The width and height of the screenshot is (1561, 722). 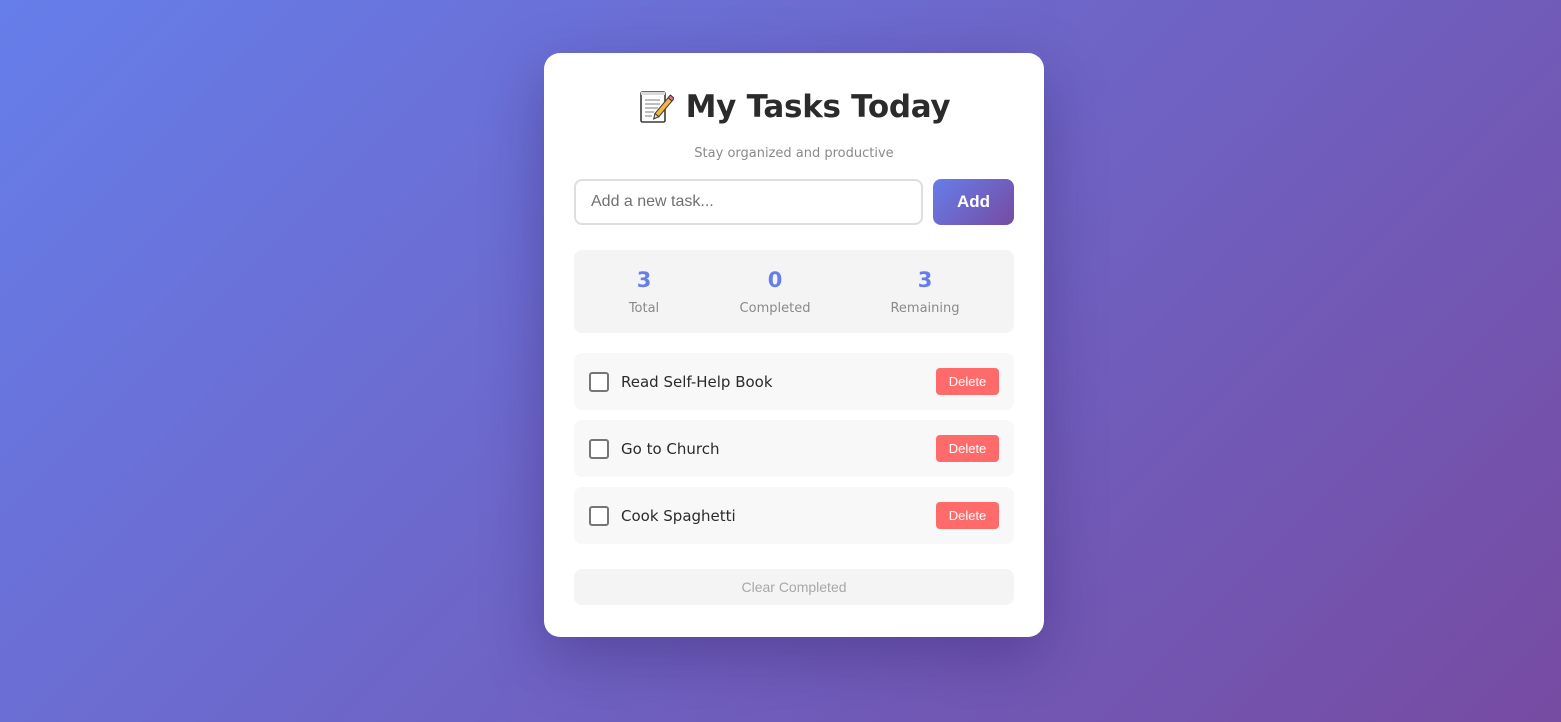 I want to click on stat-remaining-label: Remaining, so click(x=925, y=308).